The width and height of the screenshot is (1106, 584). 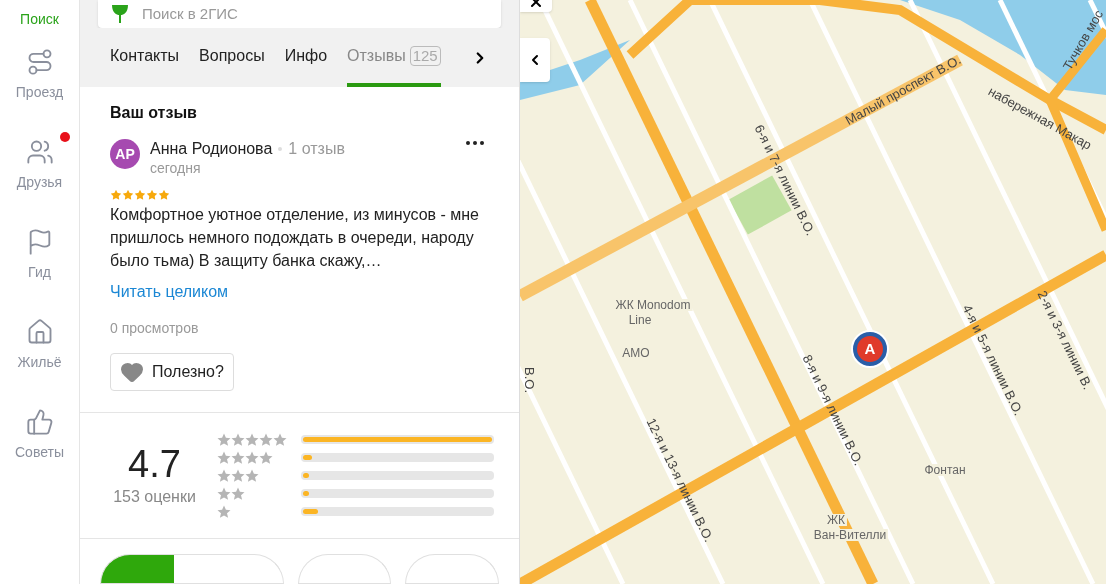 I want to click on sidebar-item: Советы, so click(x=40, y=435).